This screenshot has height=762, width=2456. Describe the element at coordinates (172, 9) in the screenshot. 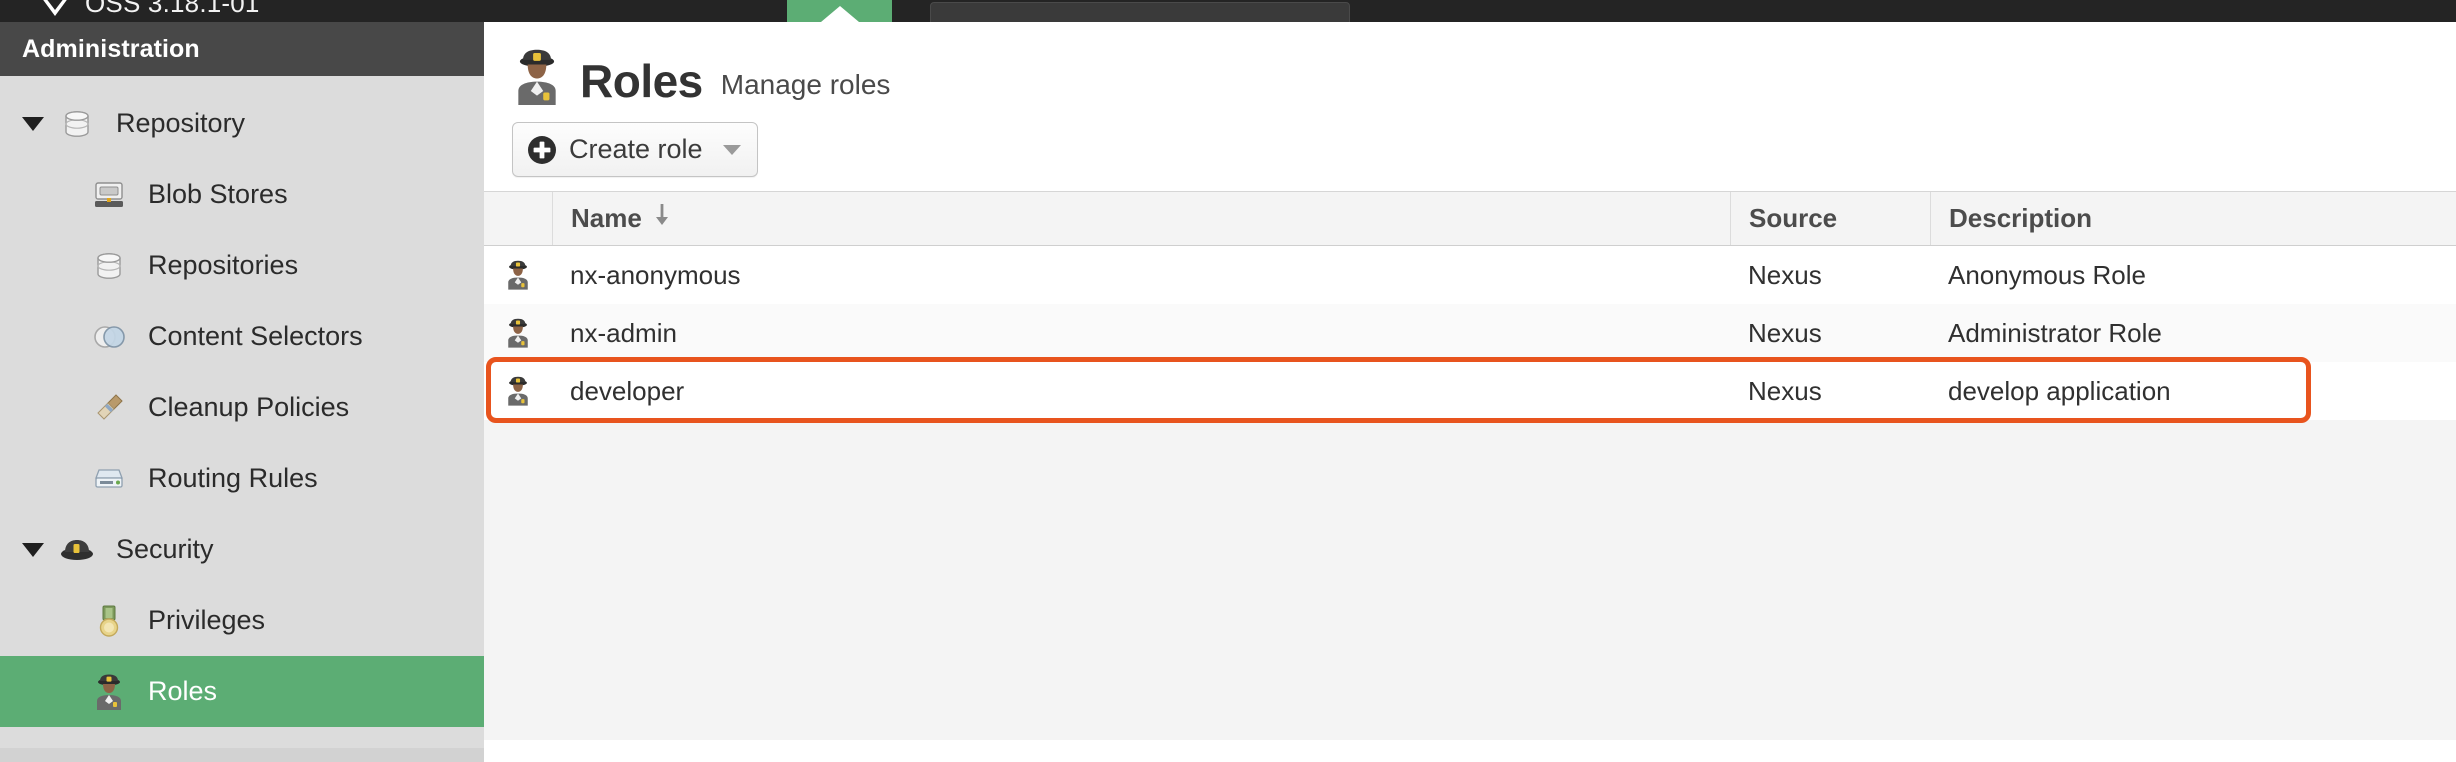

I see `product-version-label: OSS 3.18.1-01` at that location.